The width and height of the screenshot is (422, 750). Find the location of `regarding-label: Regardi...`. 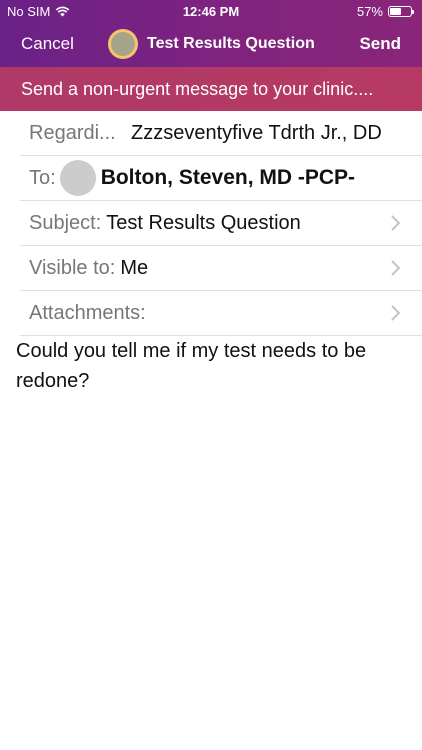

regarding-label: Regardi... is located at coordinates (72, 132).